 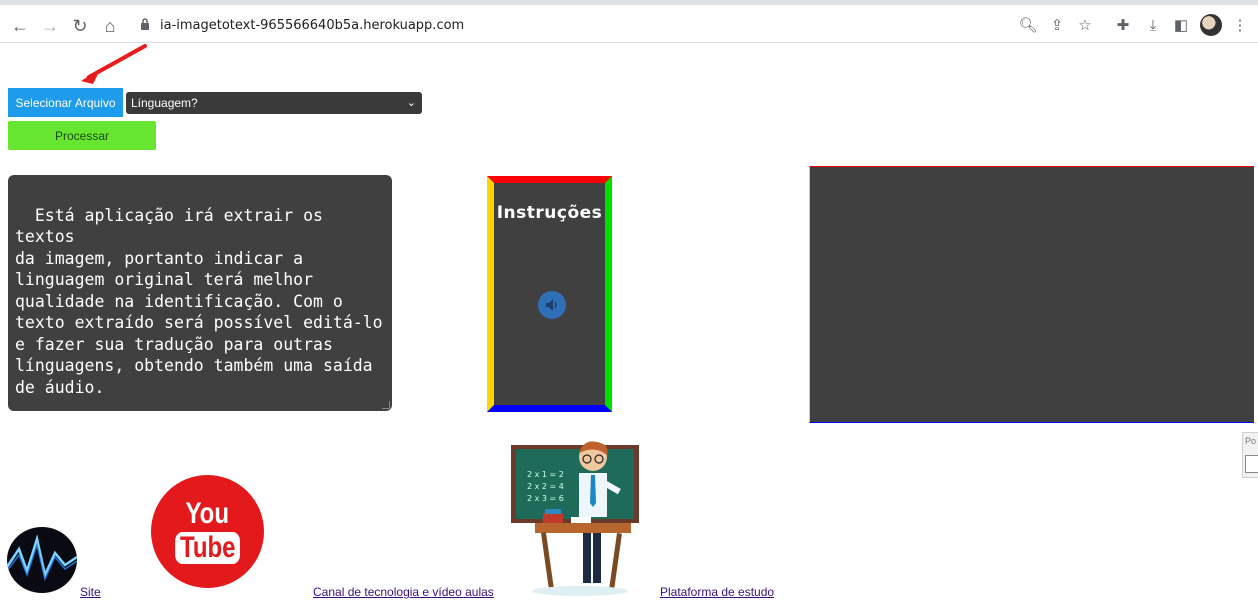 What do you see at coordinates (1085, 25) in the screenshot?
I see `star-icon: ☆` at bounding box center [1085, 25].